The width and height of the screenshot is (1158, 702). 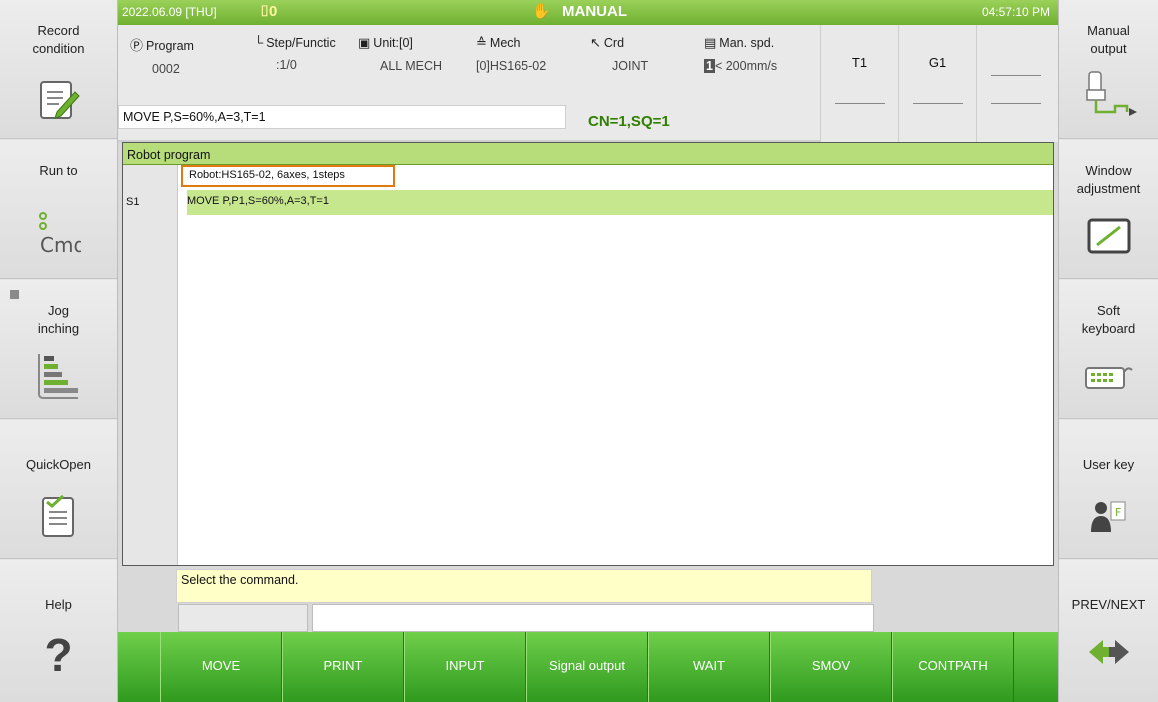 I want to click on program-icon: Ⓟ, so click(x=137, y=45).